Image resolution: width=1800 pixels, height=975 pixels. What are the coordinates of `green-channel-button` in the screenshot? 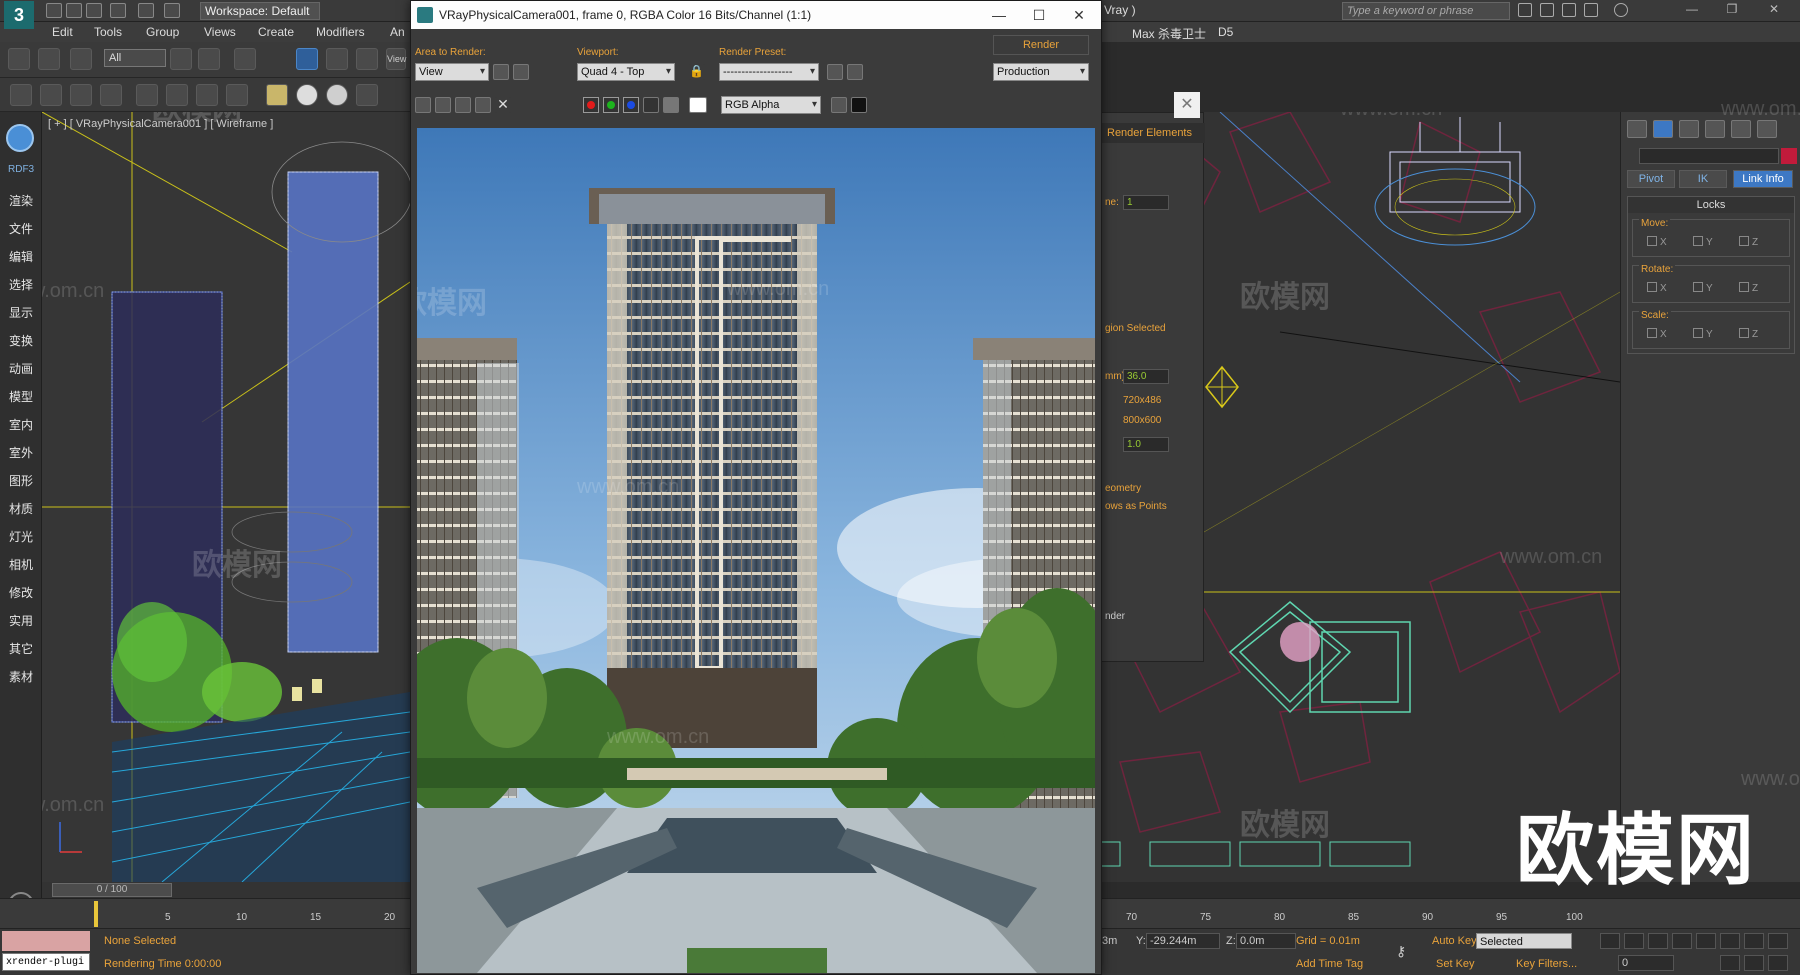 It's located at (611, 105).